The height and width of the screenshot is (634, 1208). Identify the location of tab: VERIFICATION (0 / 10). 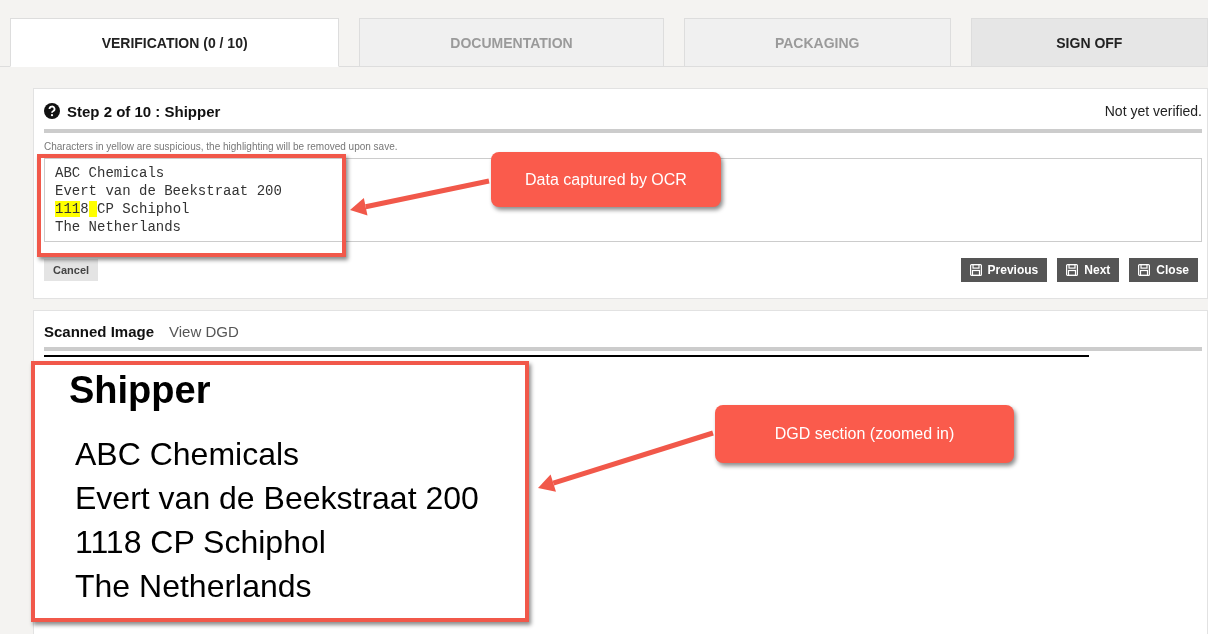
(175, 42).